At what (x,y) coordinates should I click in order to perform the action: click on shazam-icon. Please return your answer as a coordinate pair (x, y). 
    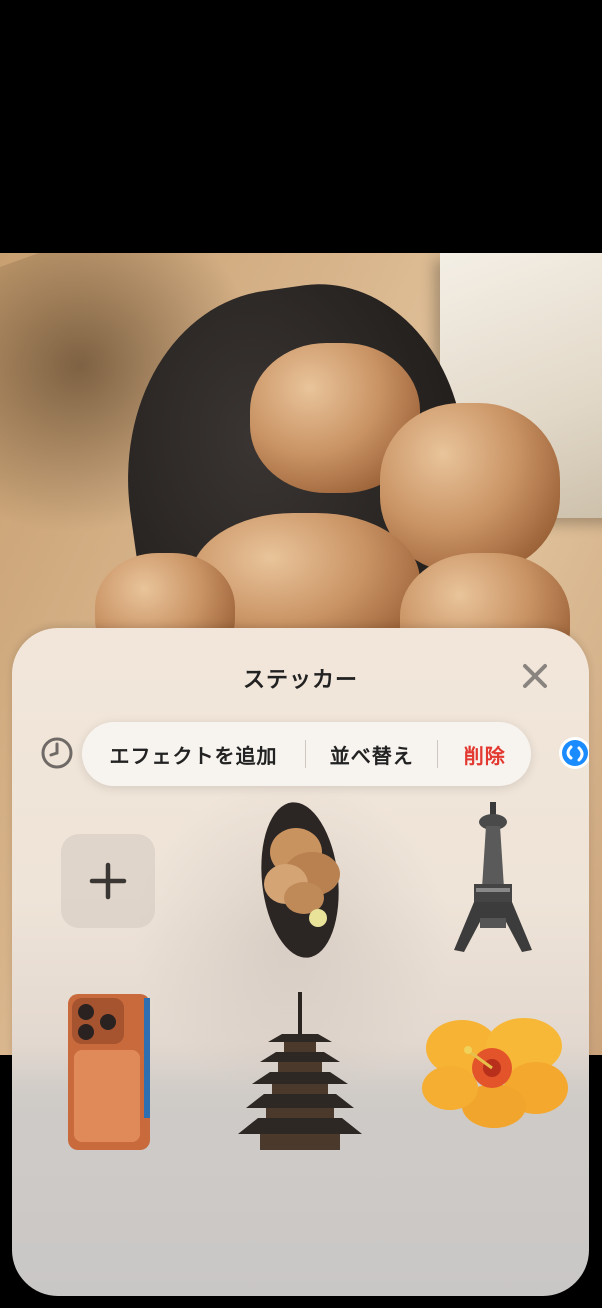
    Looking at the image, I should click on (574, 753).